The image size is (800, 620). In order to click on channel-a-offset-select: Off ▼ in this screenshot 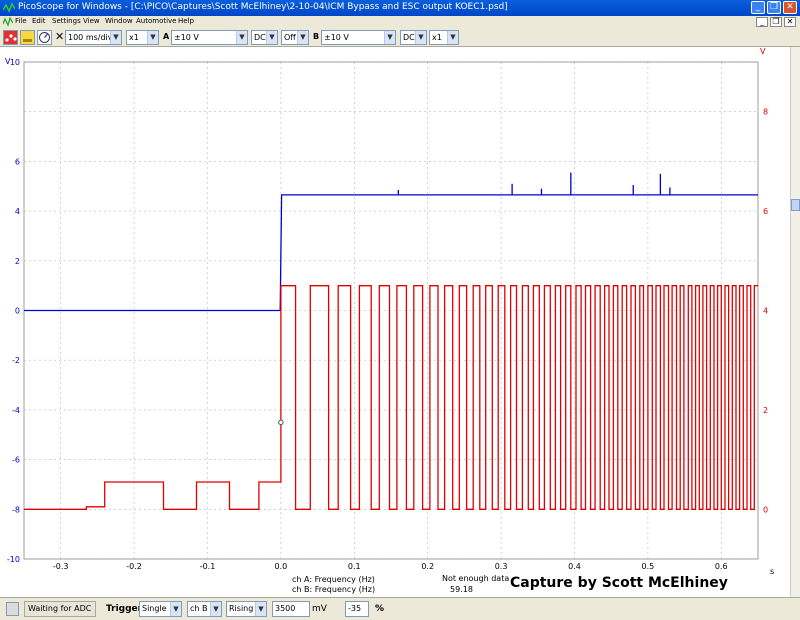, I will do `click(295, 37)`.